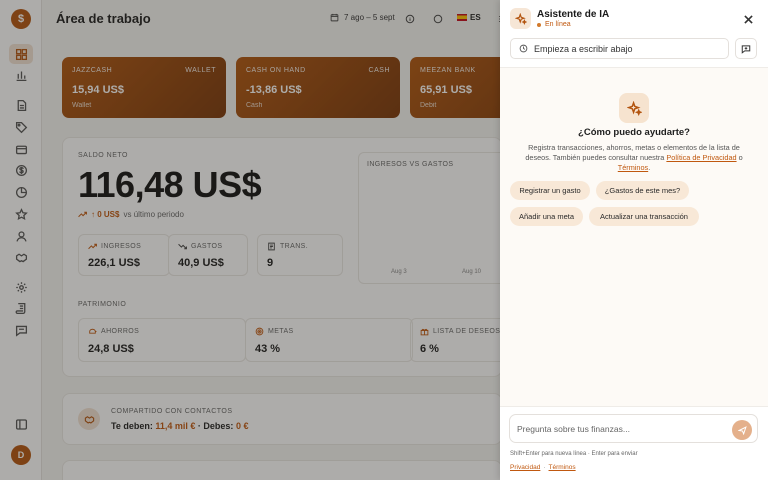 This screenshot has height=480, width=768. Describe the element at coordinates (633, 167) in the screenshot. I see `terms-link: Términos` at that location.